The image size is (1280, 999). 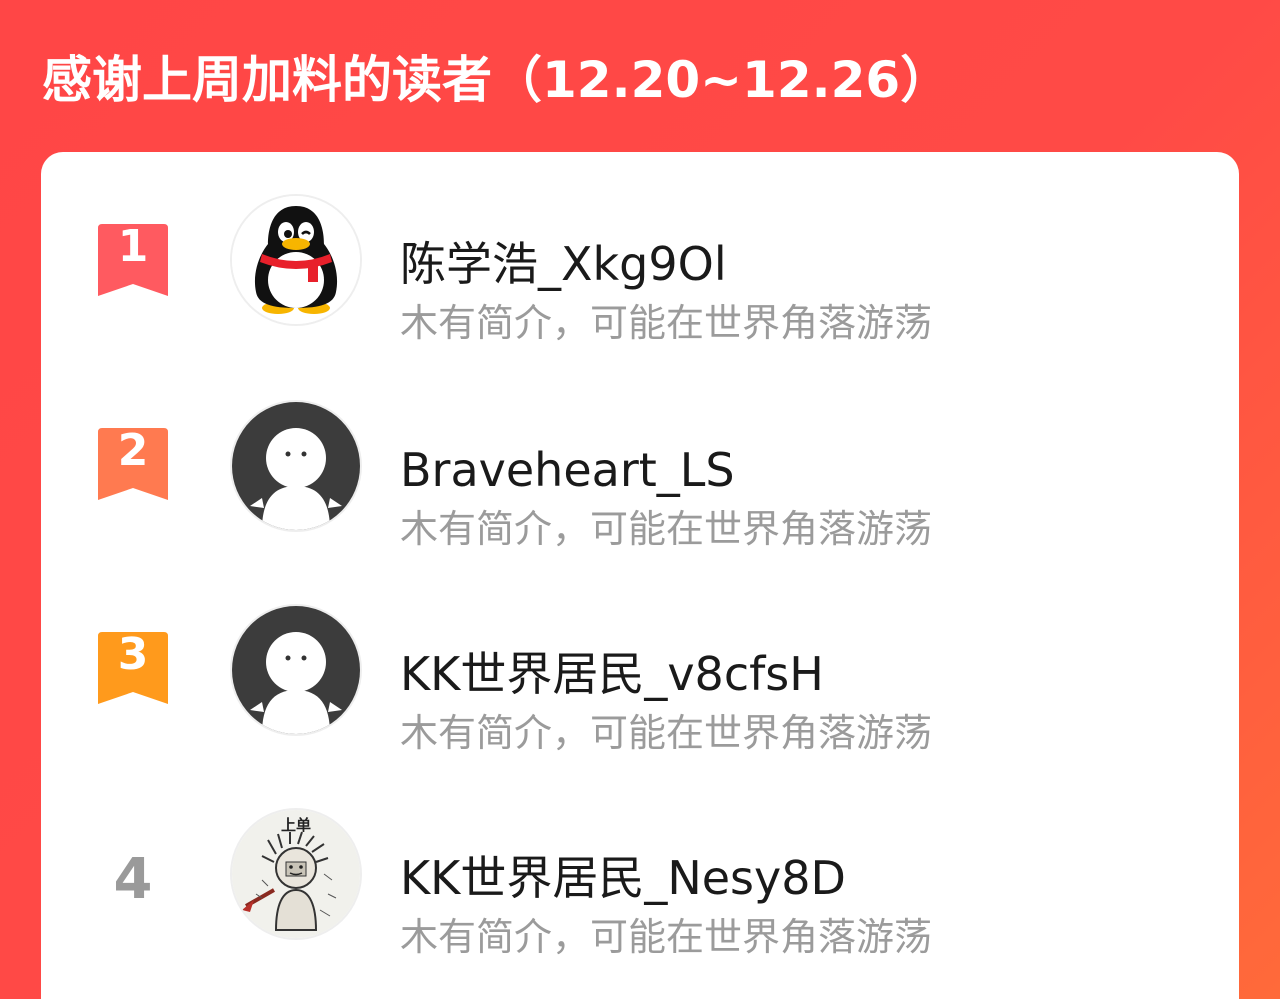 I want to click on rank-number: 2, so click(x=133, y=450).